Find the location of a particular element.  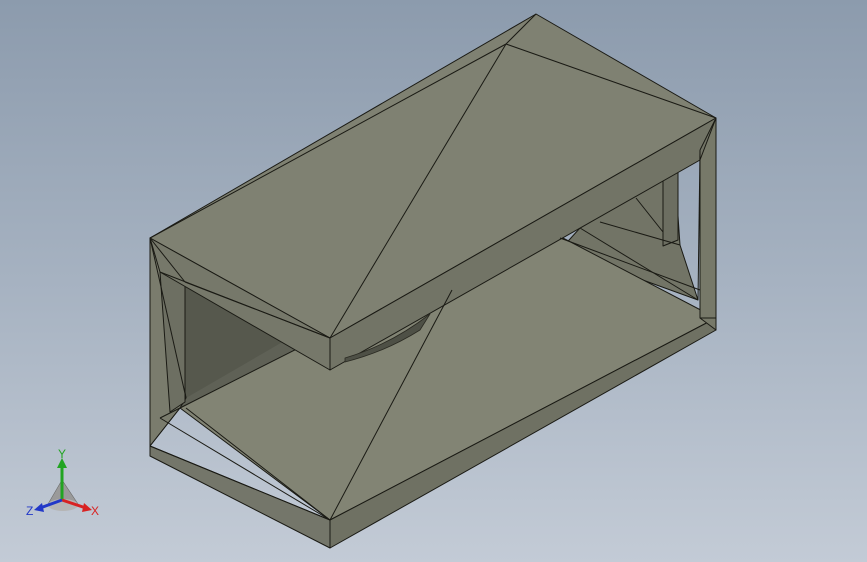

inner-right-panel is located at coordinates (670, 209).